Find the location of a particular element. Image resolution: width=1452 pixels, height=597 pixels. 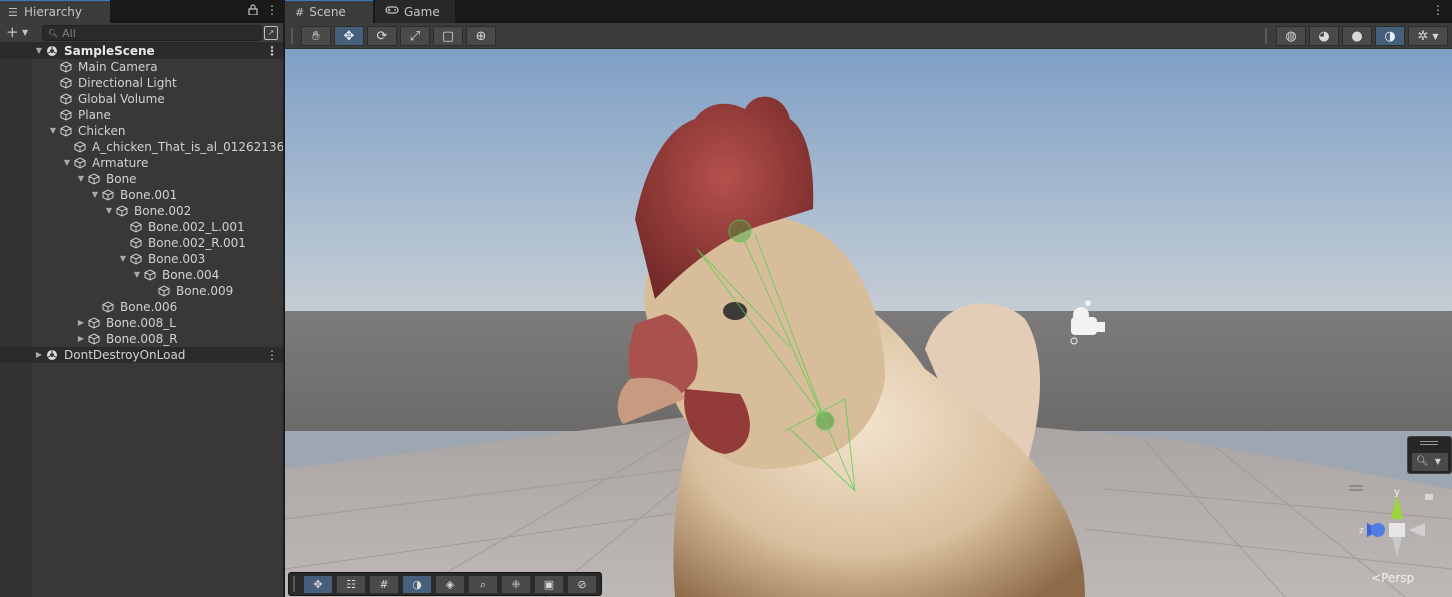

search-options-icon: ↗ is located at coordinates (271, 33).